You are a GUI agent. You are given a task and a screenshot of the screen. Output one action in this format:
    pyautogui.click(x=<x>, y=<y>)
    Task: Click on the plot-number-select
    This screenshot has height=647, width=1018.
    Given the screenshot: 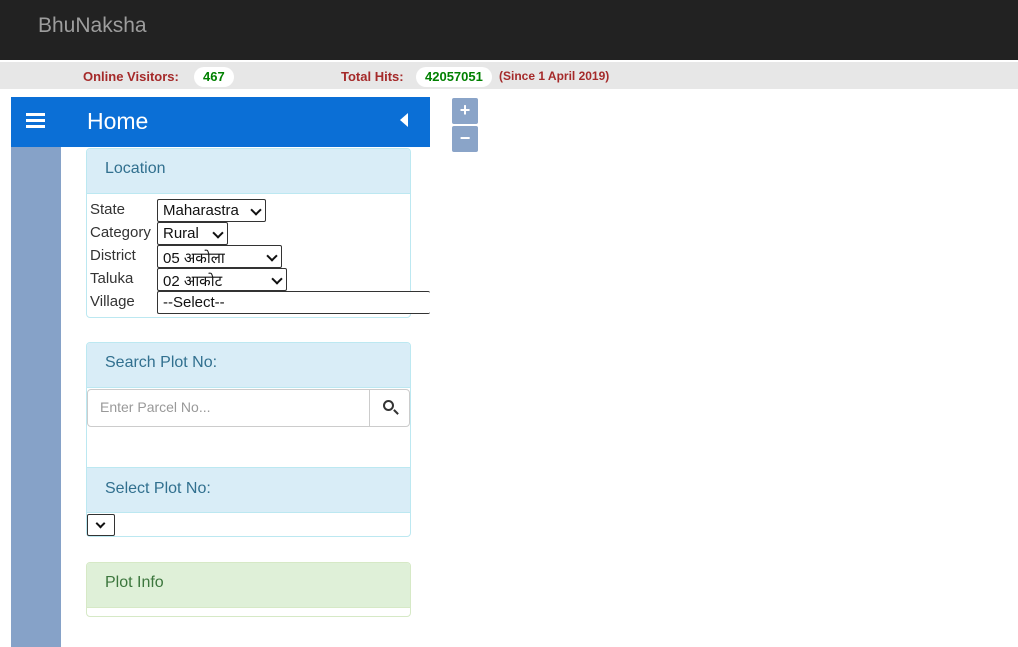 What is the action you would take?
    pyautogui.click(x=101, y=525)
    